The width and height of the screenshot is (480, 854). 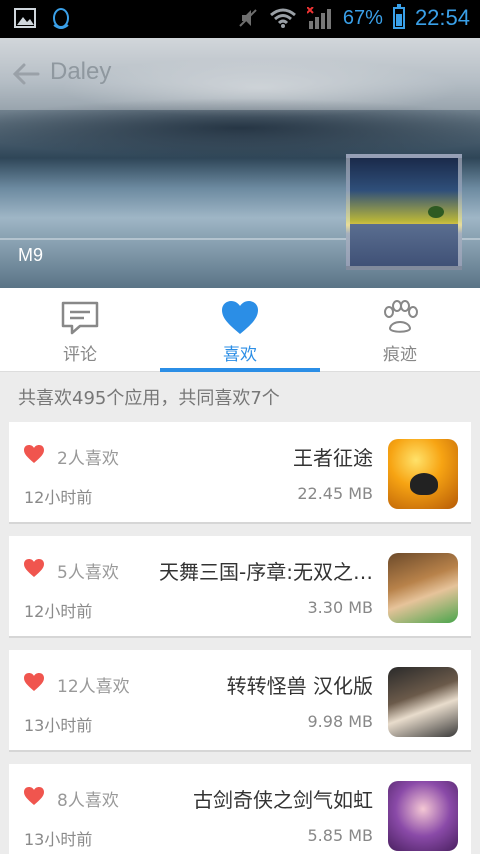 What do you see at coordinates (240, 74) in the screenshot?
I see `app-bar: Daley` at bounding box center [240, 74].